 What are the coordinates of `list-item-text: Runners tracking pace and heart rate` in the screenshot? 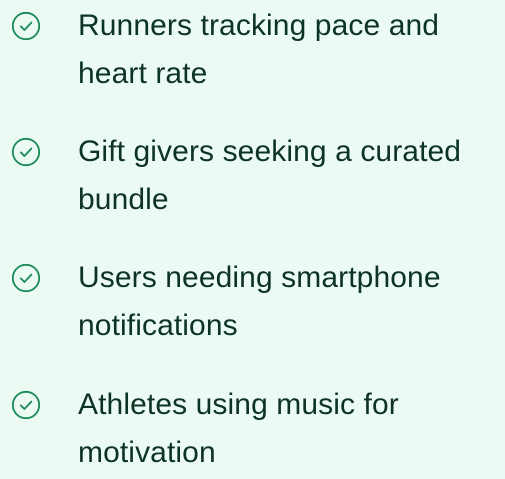 It's located at (259, 49).